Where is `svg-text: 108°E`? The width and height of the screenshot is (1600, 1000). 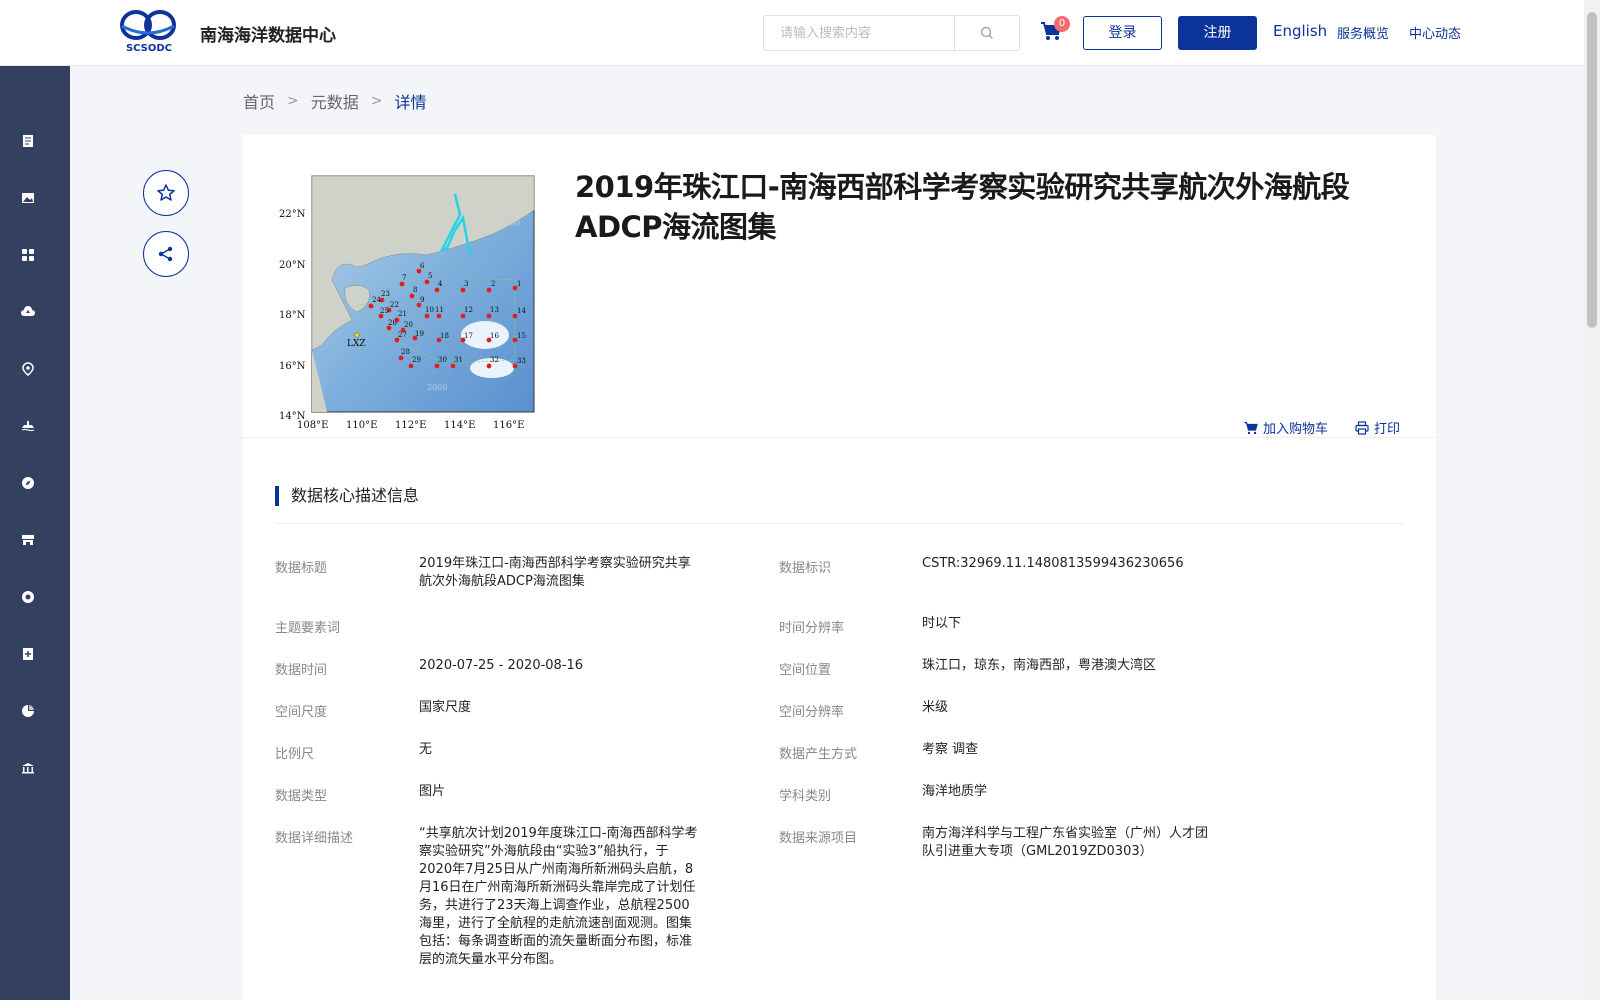 svg-text: 108°E is located at coordinates (312, 425).